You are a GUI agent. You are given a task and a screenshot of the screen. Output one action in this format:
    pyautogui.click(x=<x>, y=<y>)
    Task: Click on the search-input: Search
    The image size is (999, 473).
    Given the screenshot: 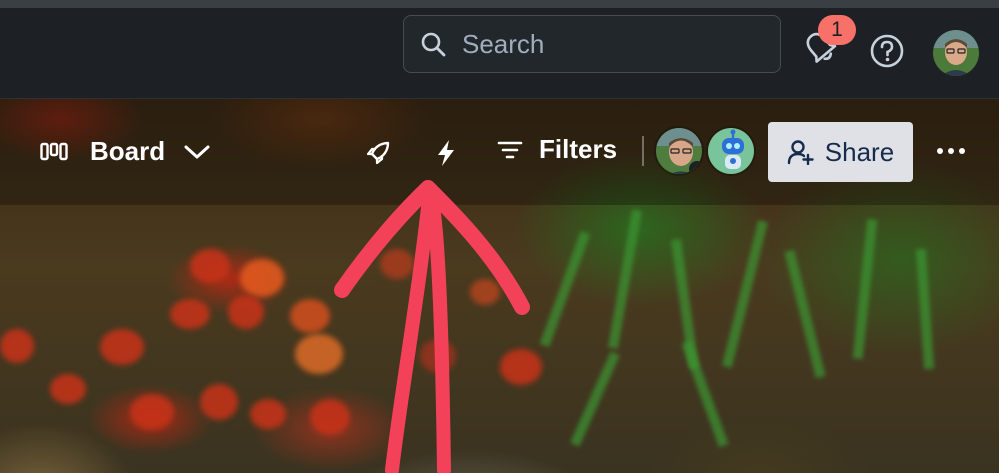 What is the action you would take?
    pyautogui.click(x=592, y=44)
    